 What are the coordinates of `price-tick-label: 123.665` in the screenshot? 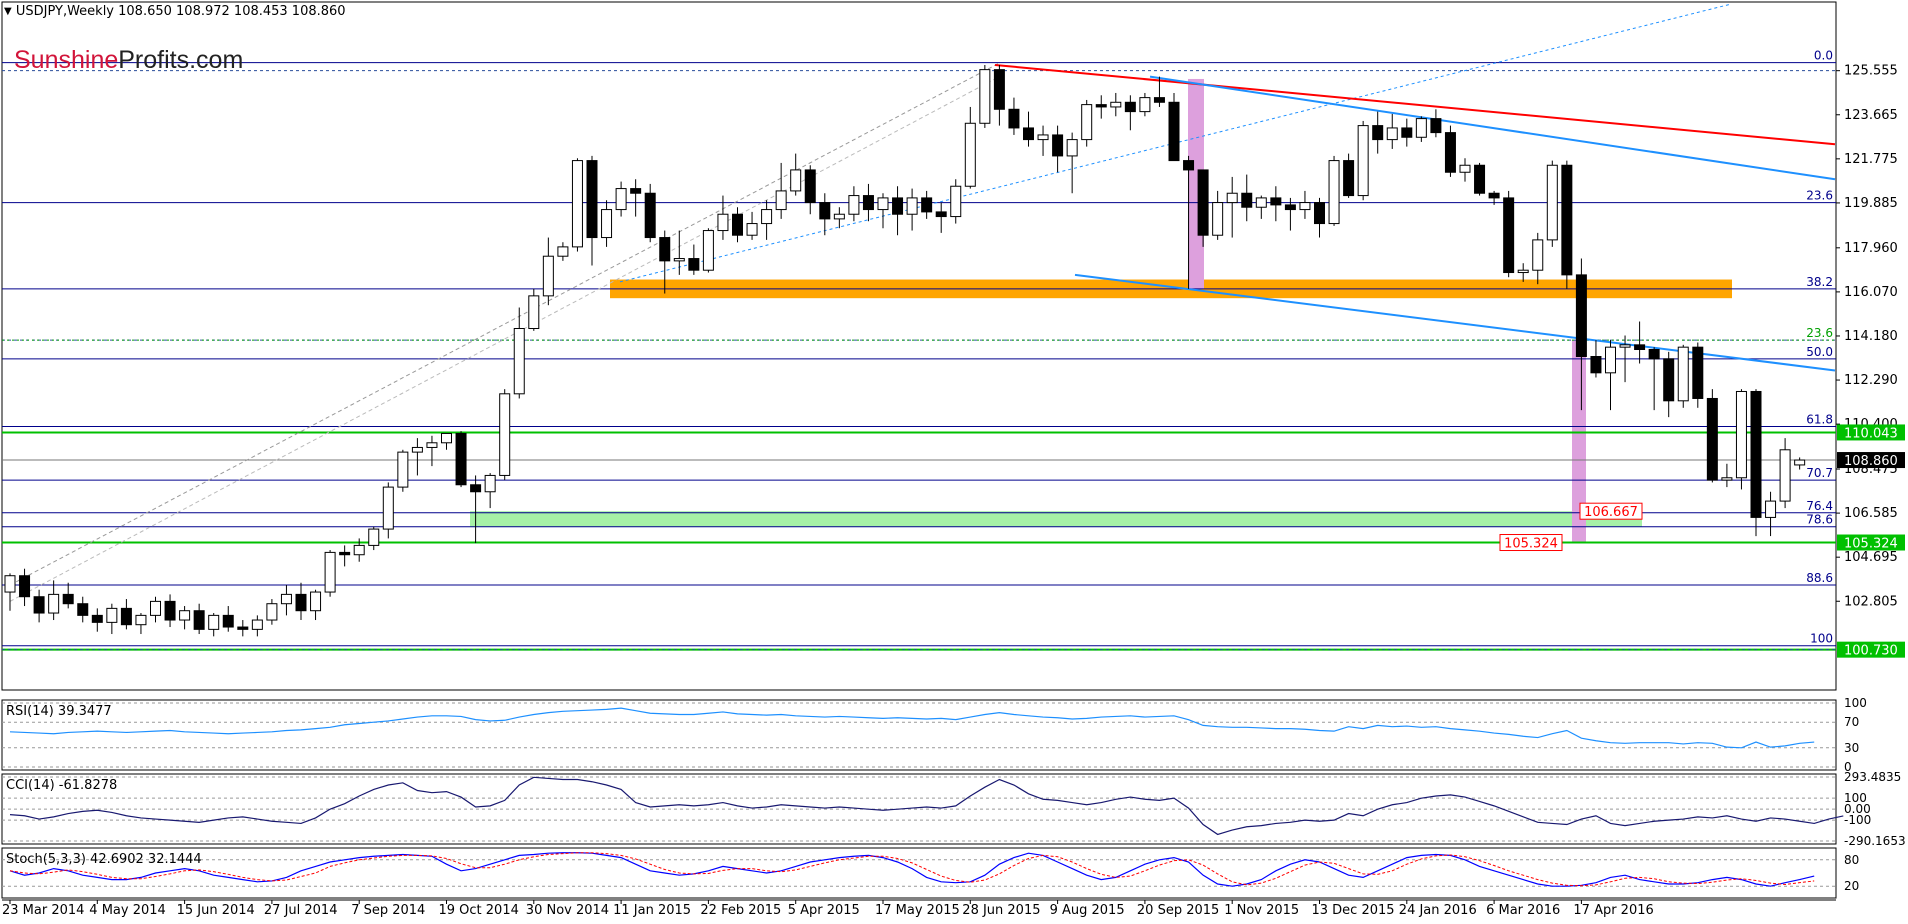 It's located at (1871, 115).